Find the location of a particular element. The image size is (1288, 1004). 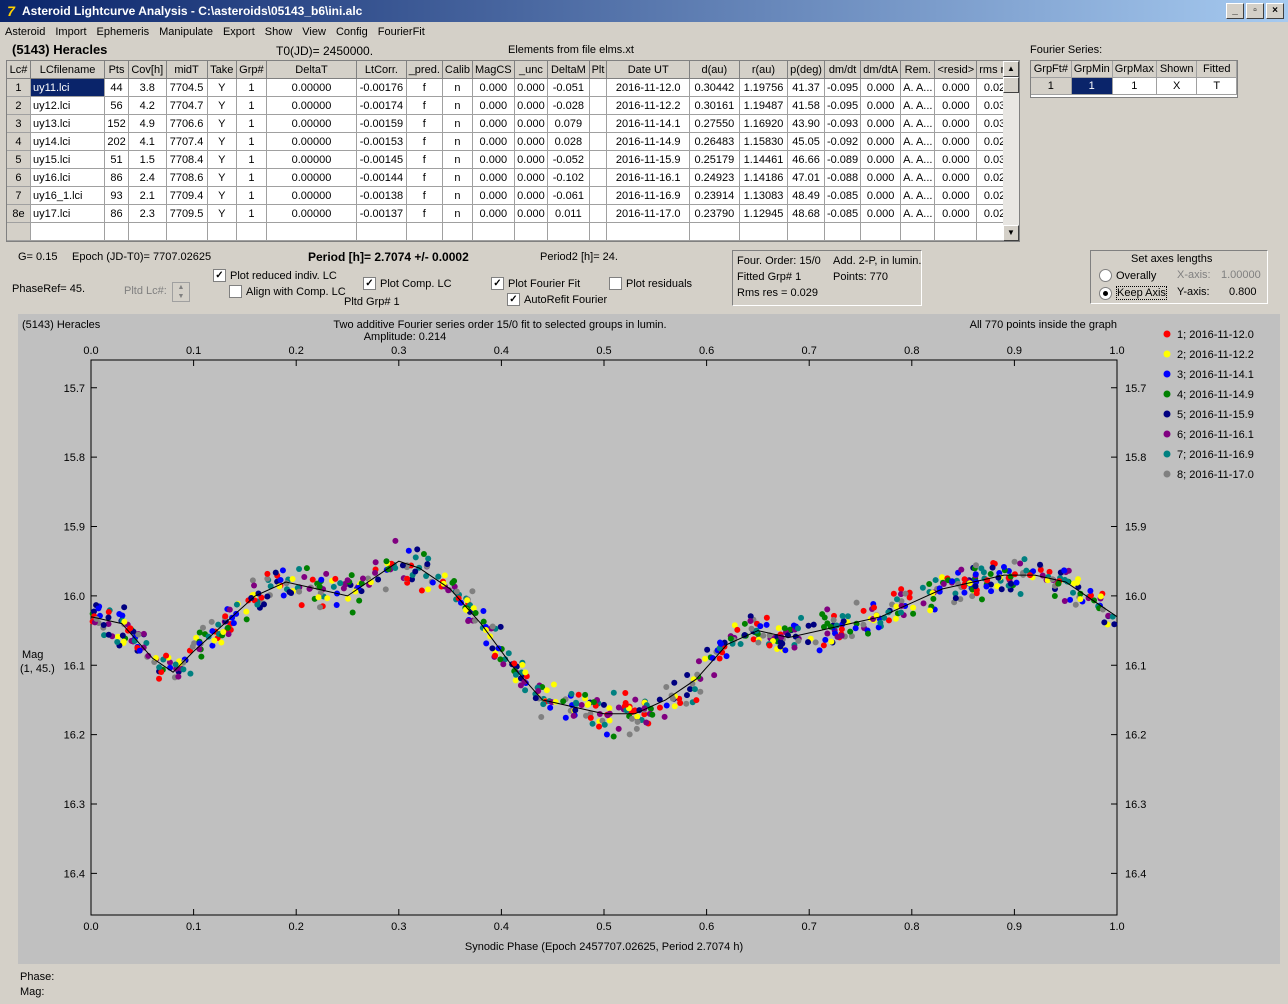

menu-manipulate: Manipulate is located at coordinates (186, 32).